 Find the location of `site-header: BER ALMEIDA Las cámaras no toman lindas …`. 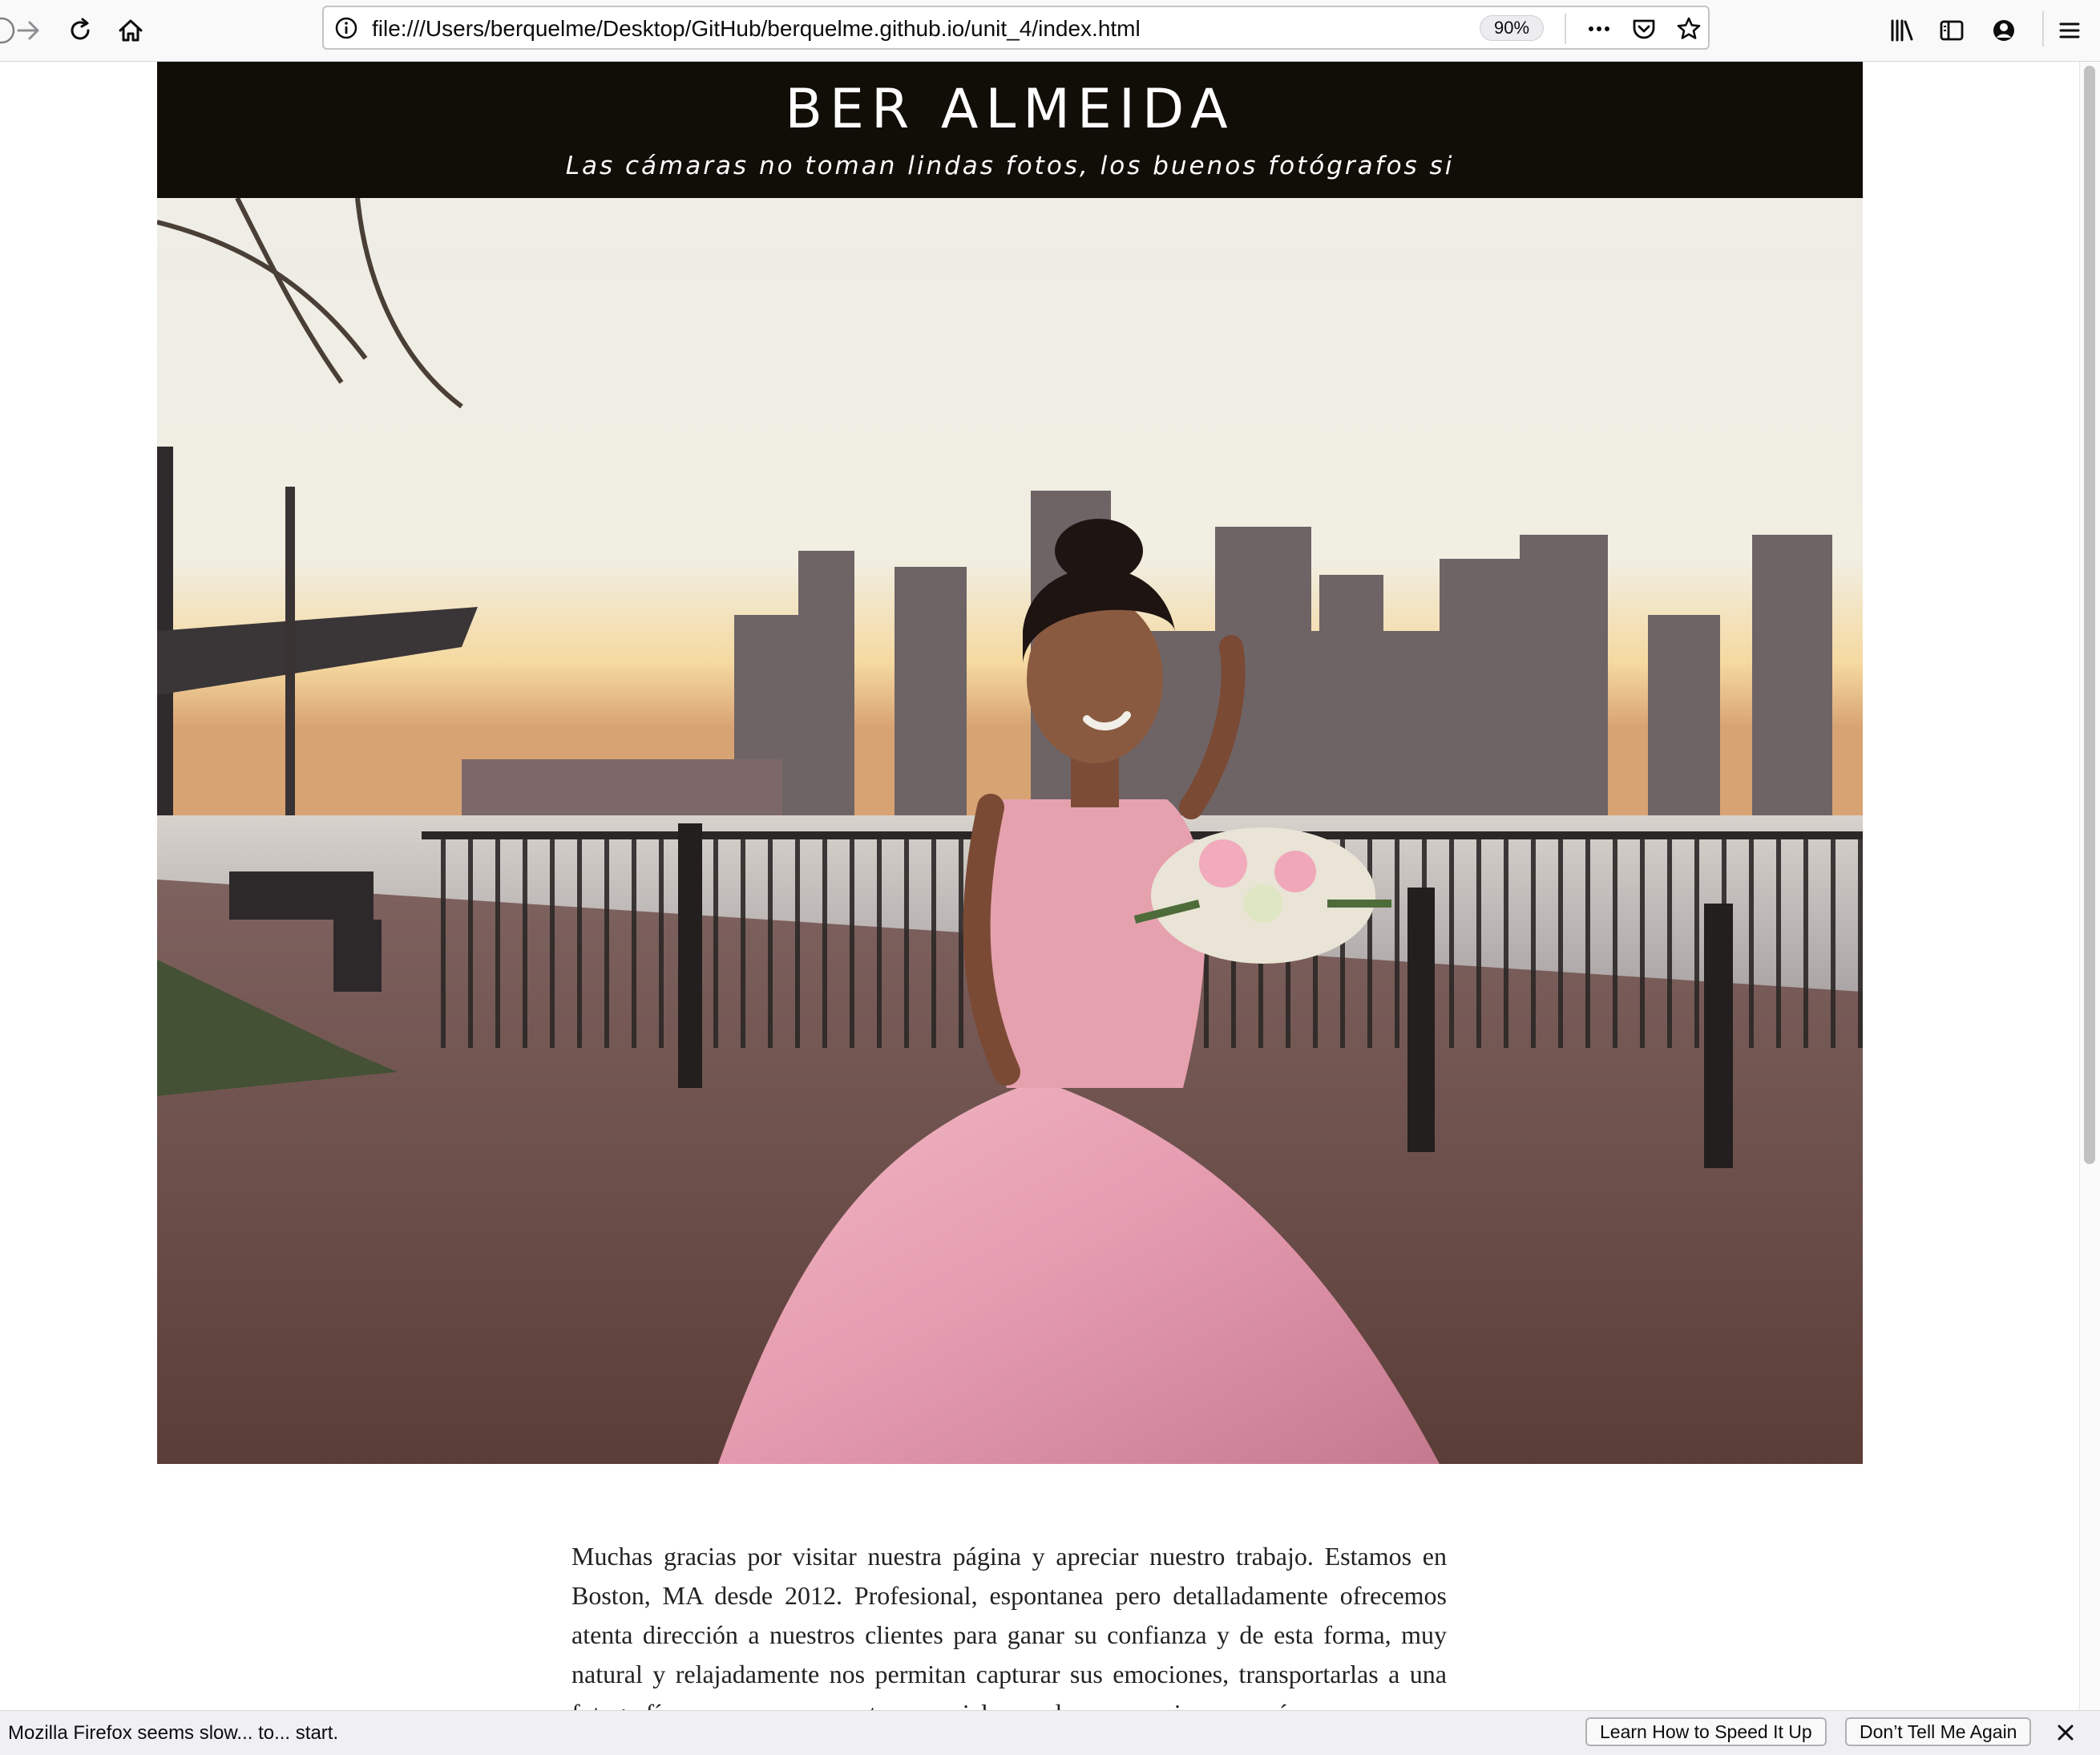

site-header: BER ALMEIDA Las cámaras no toman lindas … is located at coordinates (1010, 130).